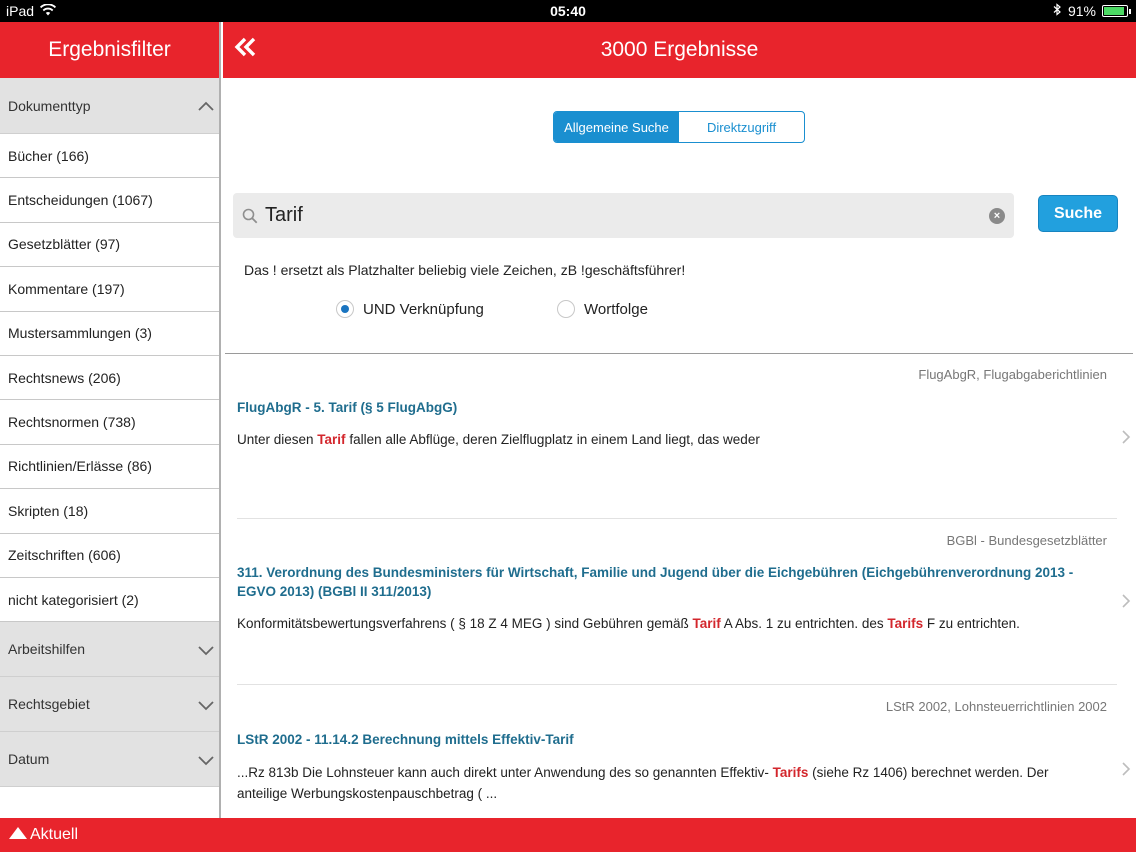 The image size is (1136, 852). I want to click on result-source: BGBl - Bundesgesetzblätter, so click(1026, 540).